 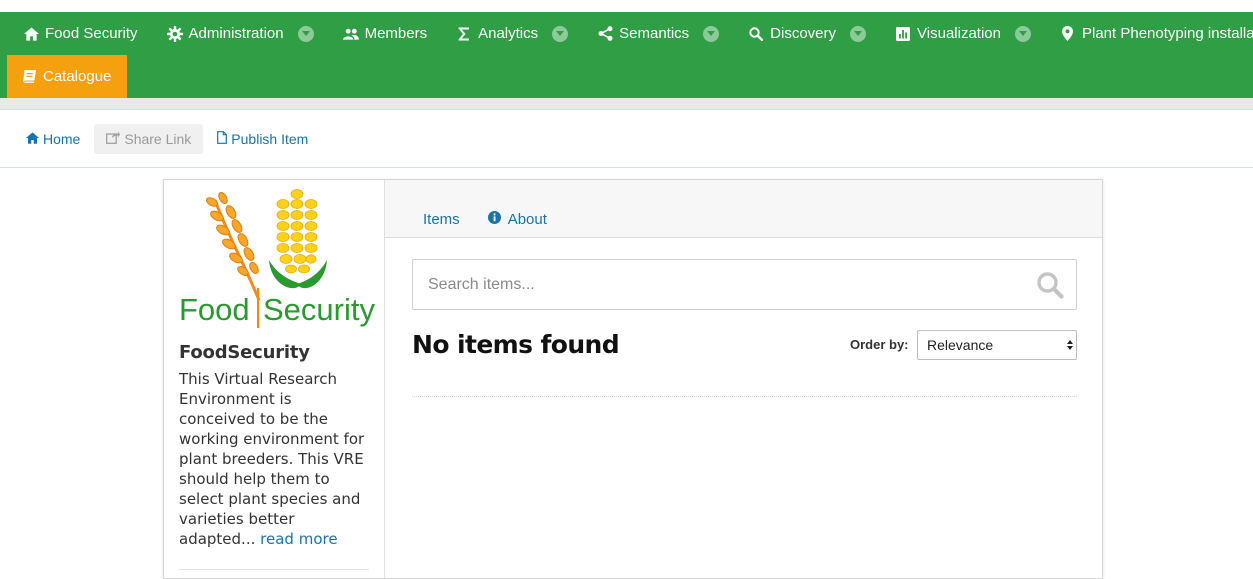 I want to click on nav-label: Plant Phenotyping installations, so click(x=1167, y=33).